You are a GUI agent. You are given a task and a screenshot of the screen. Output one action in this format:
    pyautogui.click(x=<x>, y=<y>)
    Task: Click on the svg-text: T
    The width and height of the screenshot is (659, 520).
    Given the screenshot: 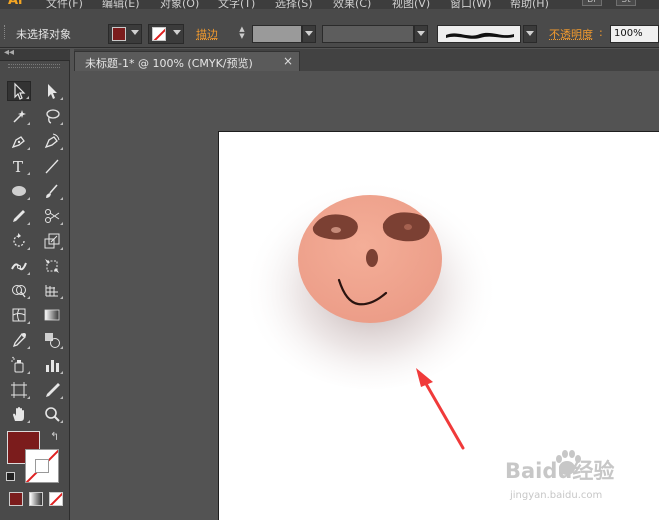 What is the action you would take?
    pyautogui.click(x=18, y=166)
    